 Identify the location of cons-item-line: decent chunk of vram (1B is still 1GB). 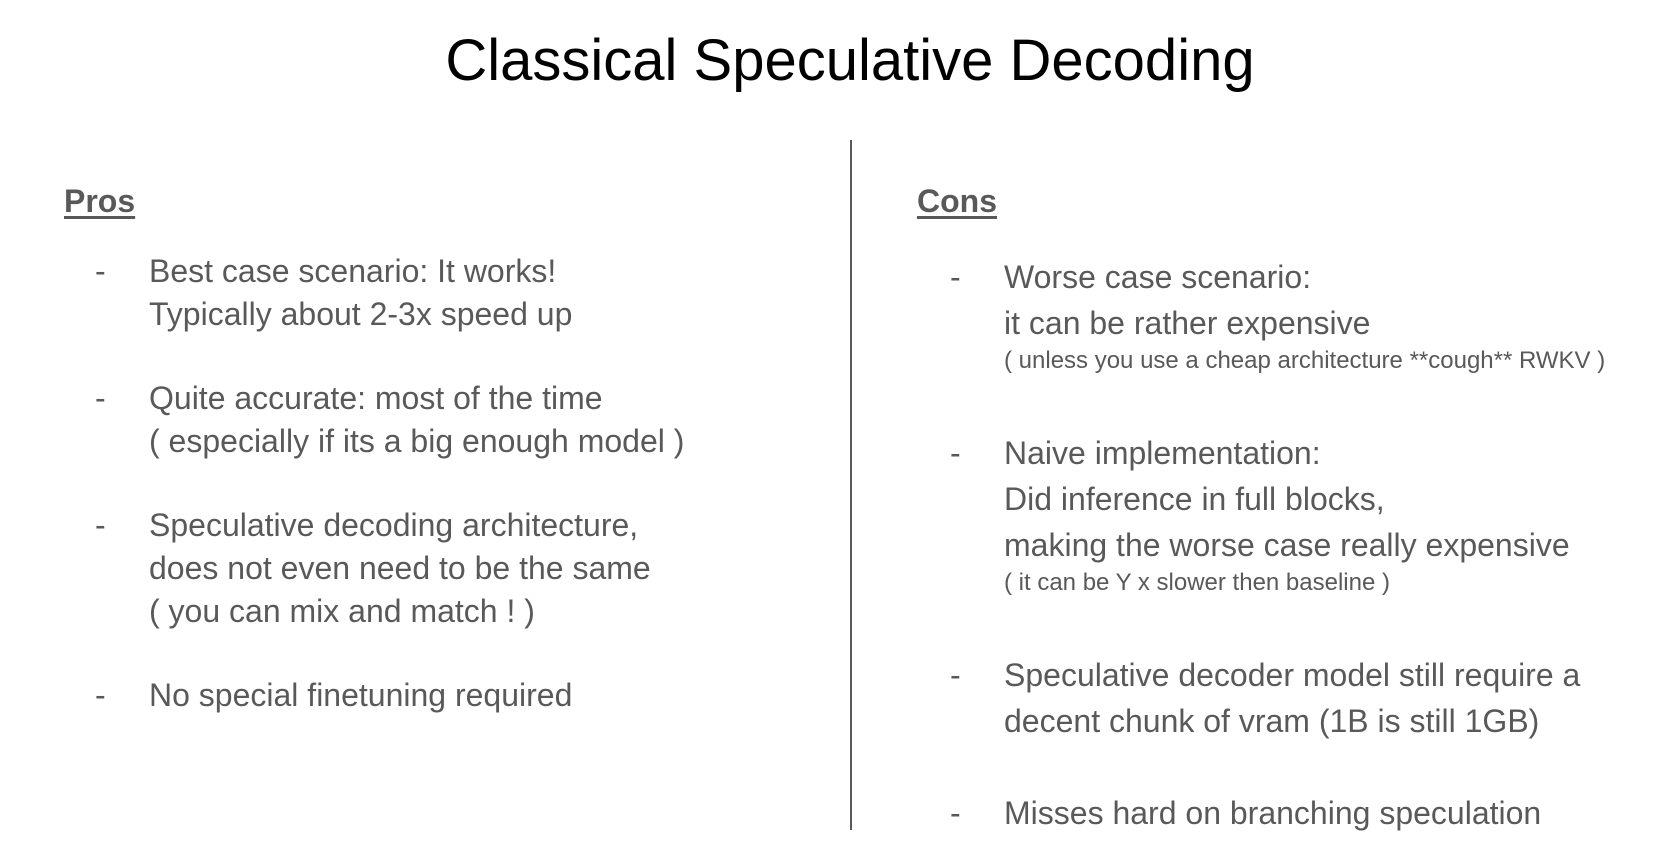
(1272, 721).